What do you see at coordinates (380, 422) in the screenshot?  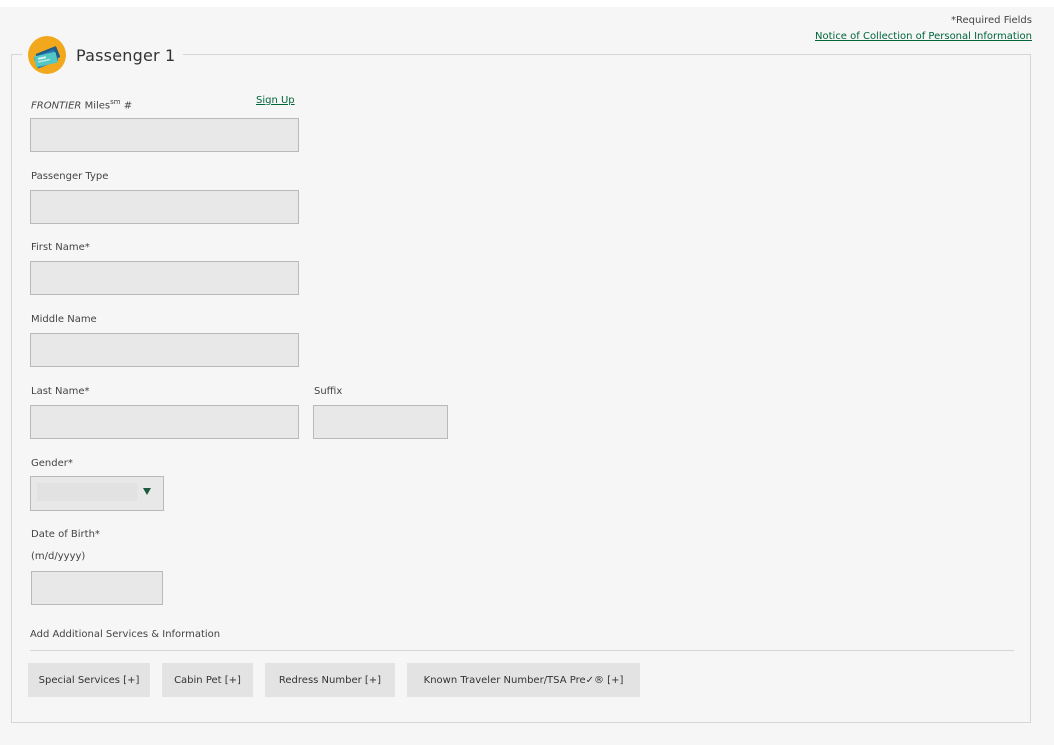 I see `suffix-input` at bounding box center [380, 422].